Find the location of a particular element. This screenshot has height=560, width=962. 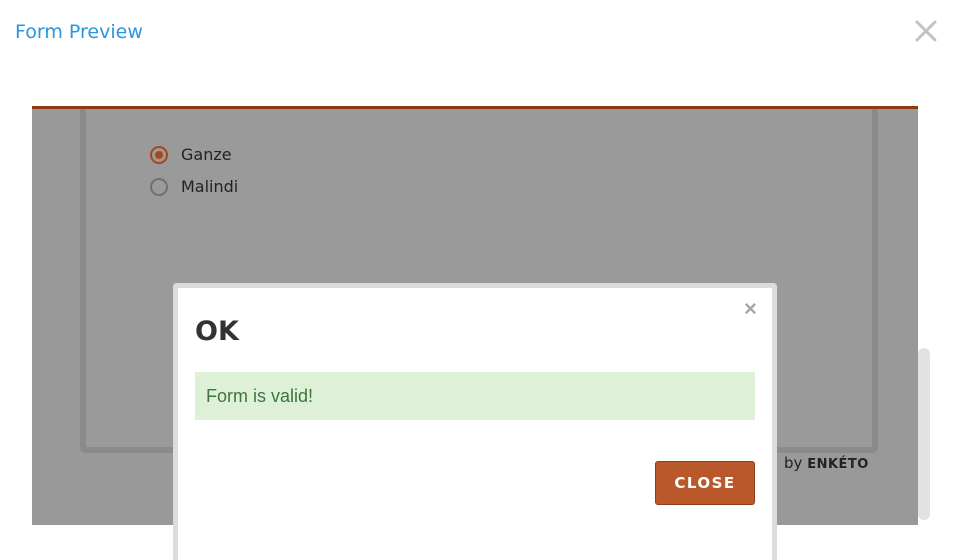

powered-by-enketo: by ENKÉTO is located at coordinates (826, 463).